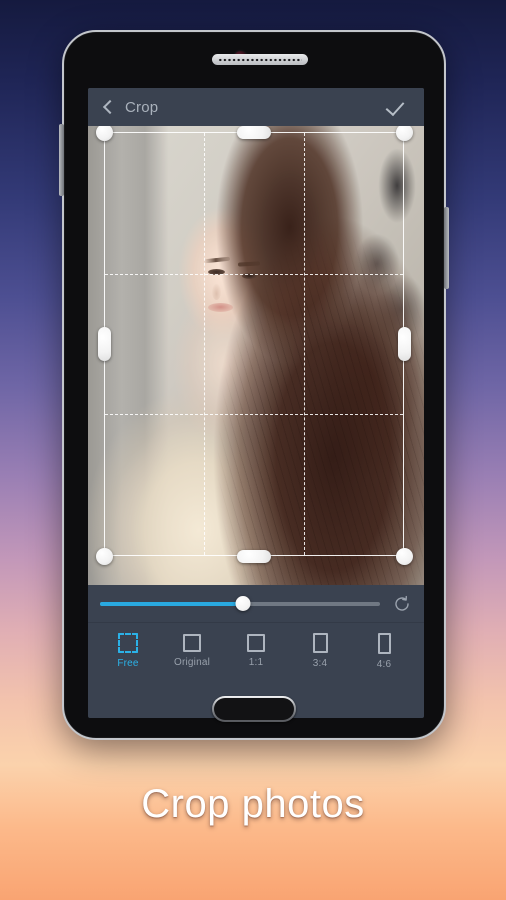 The image size is (506, 900). I want to click on home-button, so click(254, 709).